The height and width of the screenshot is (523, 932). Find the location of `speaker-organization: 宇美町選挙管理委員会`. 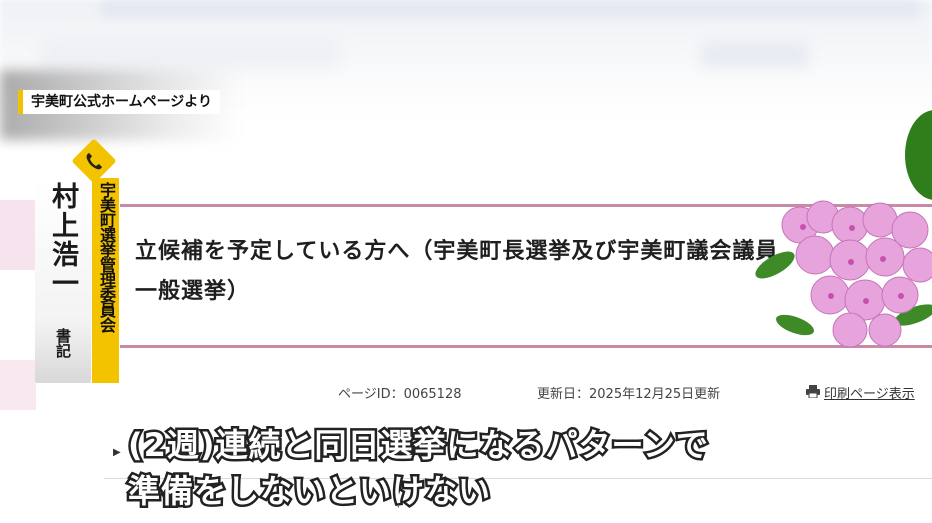

speaker-organization: 宇美町選挙管理委員会 is located at coordinates (106, 257).